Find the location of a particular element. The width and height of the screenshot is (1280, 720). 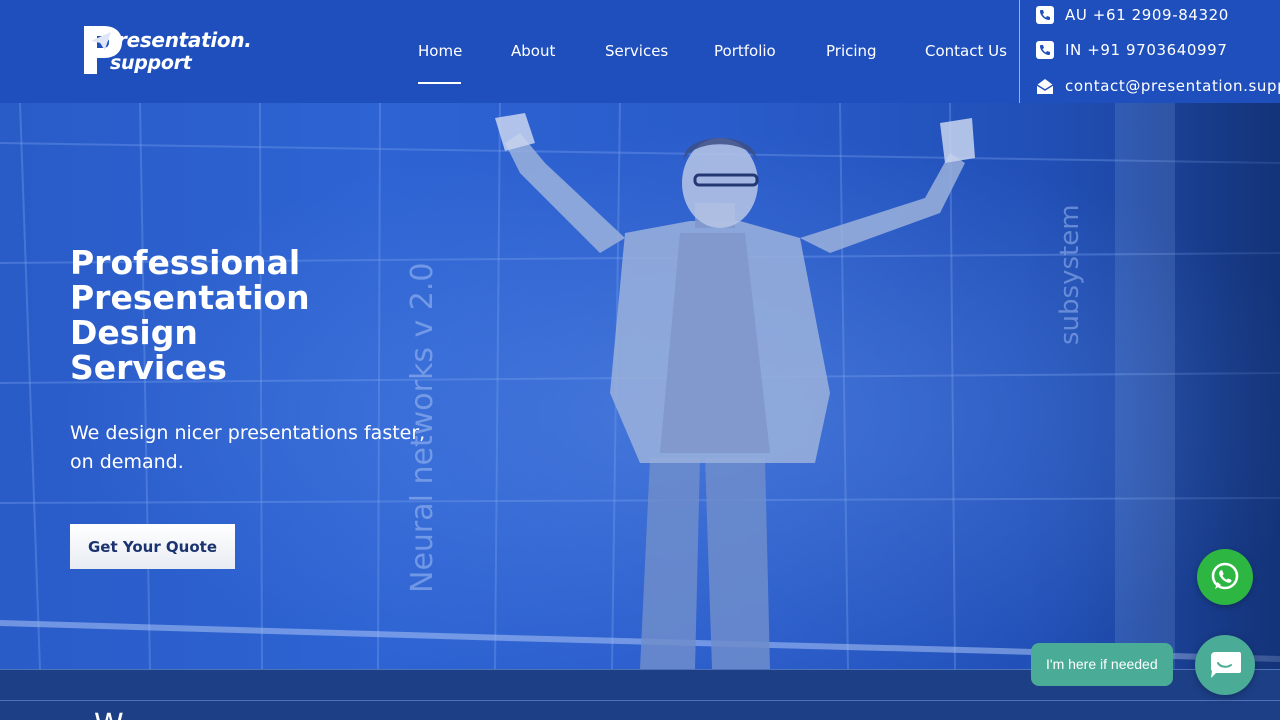

contact-divider is located at coordinates (1019, 51).